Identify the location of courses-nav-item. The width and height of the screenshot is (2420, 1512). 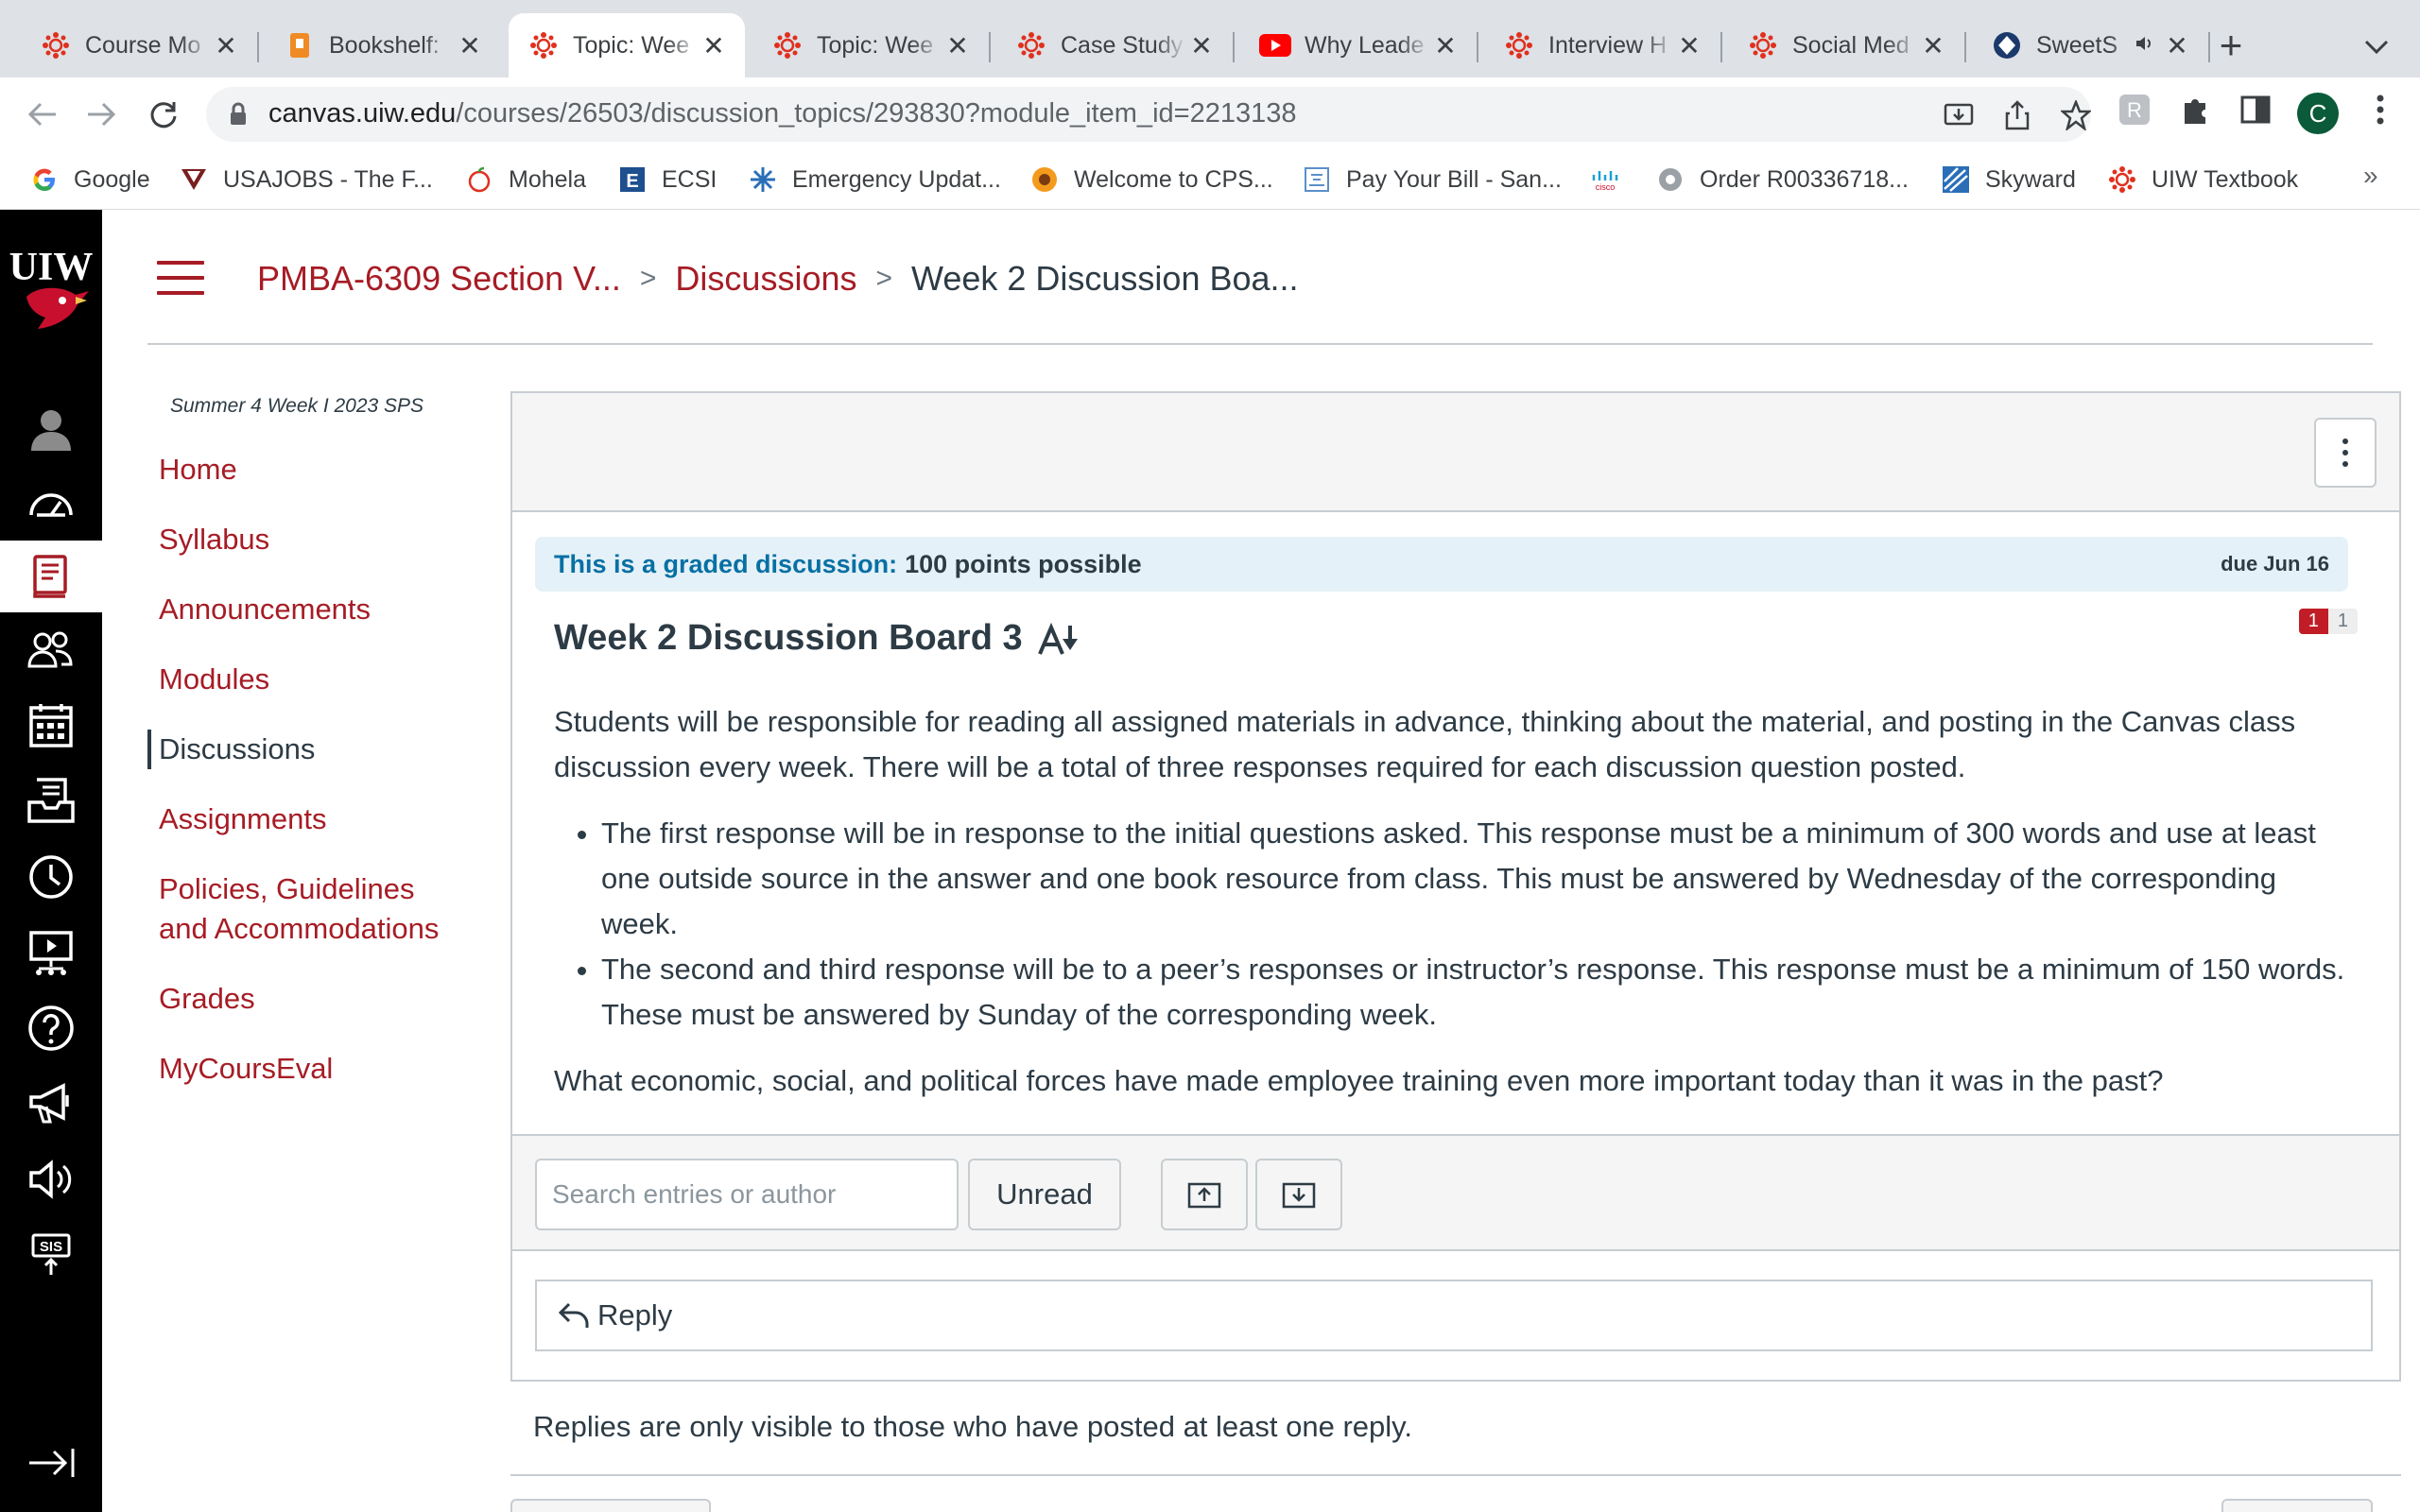
(51, 576).